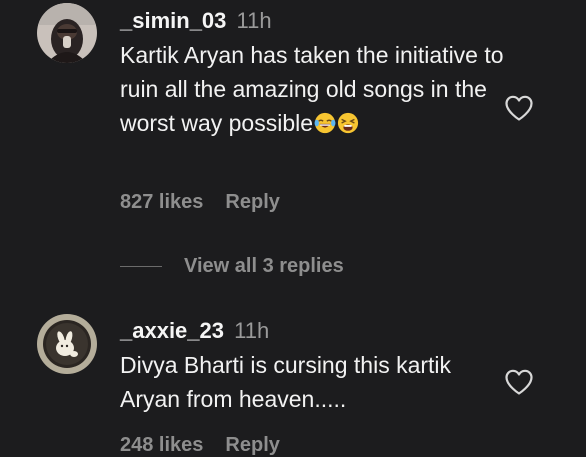  Describe the element at coordinates (173, 20) in the screenshot. I see `username: _simin_03` at that location.